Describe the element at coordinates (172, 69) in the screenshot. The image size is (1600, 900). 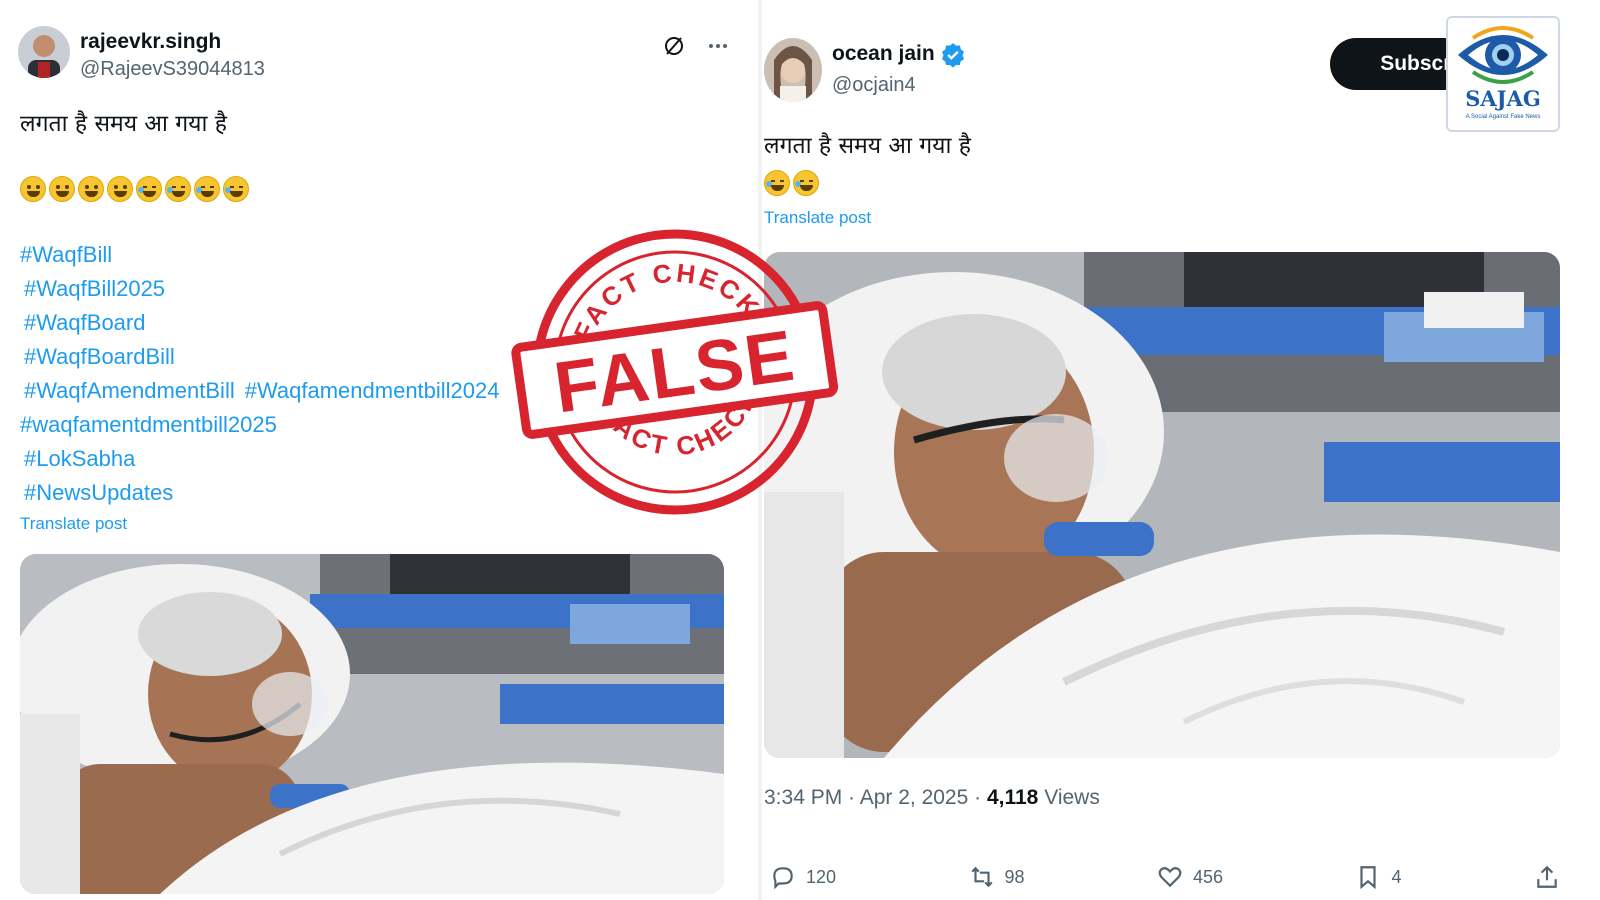
I see `left-handle: @RajeevS39044813` at that location.